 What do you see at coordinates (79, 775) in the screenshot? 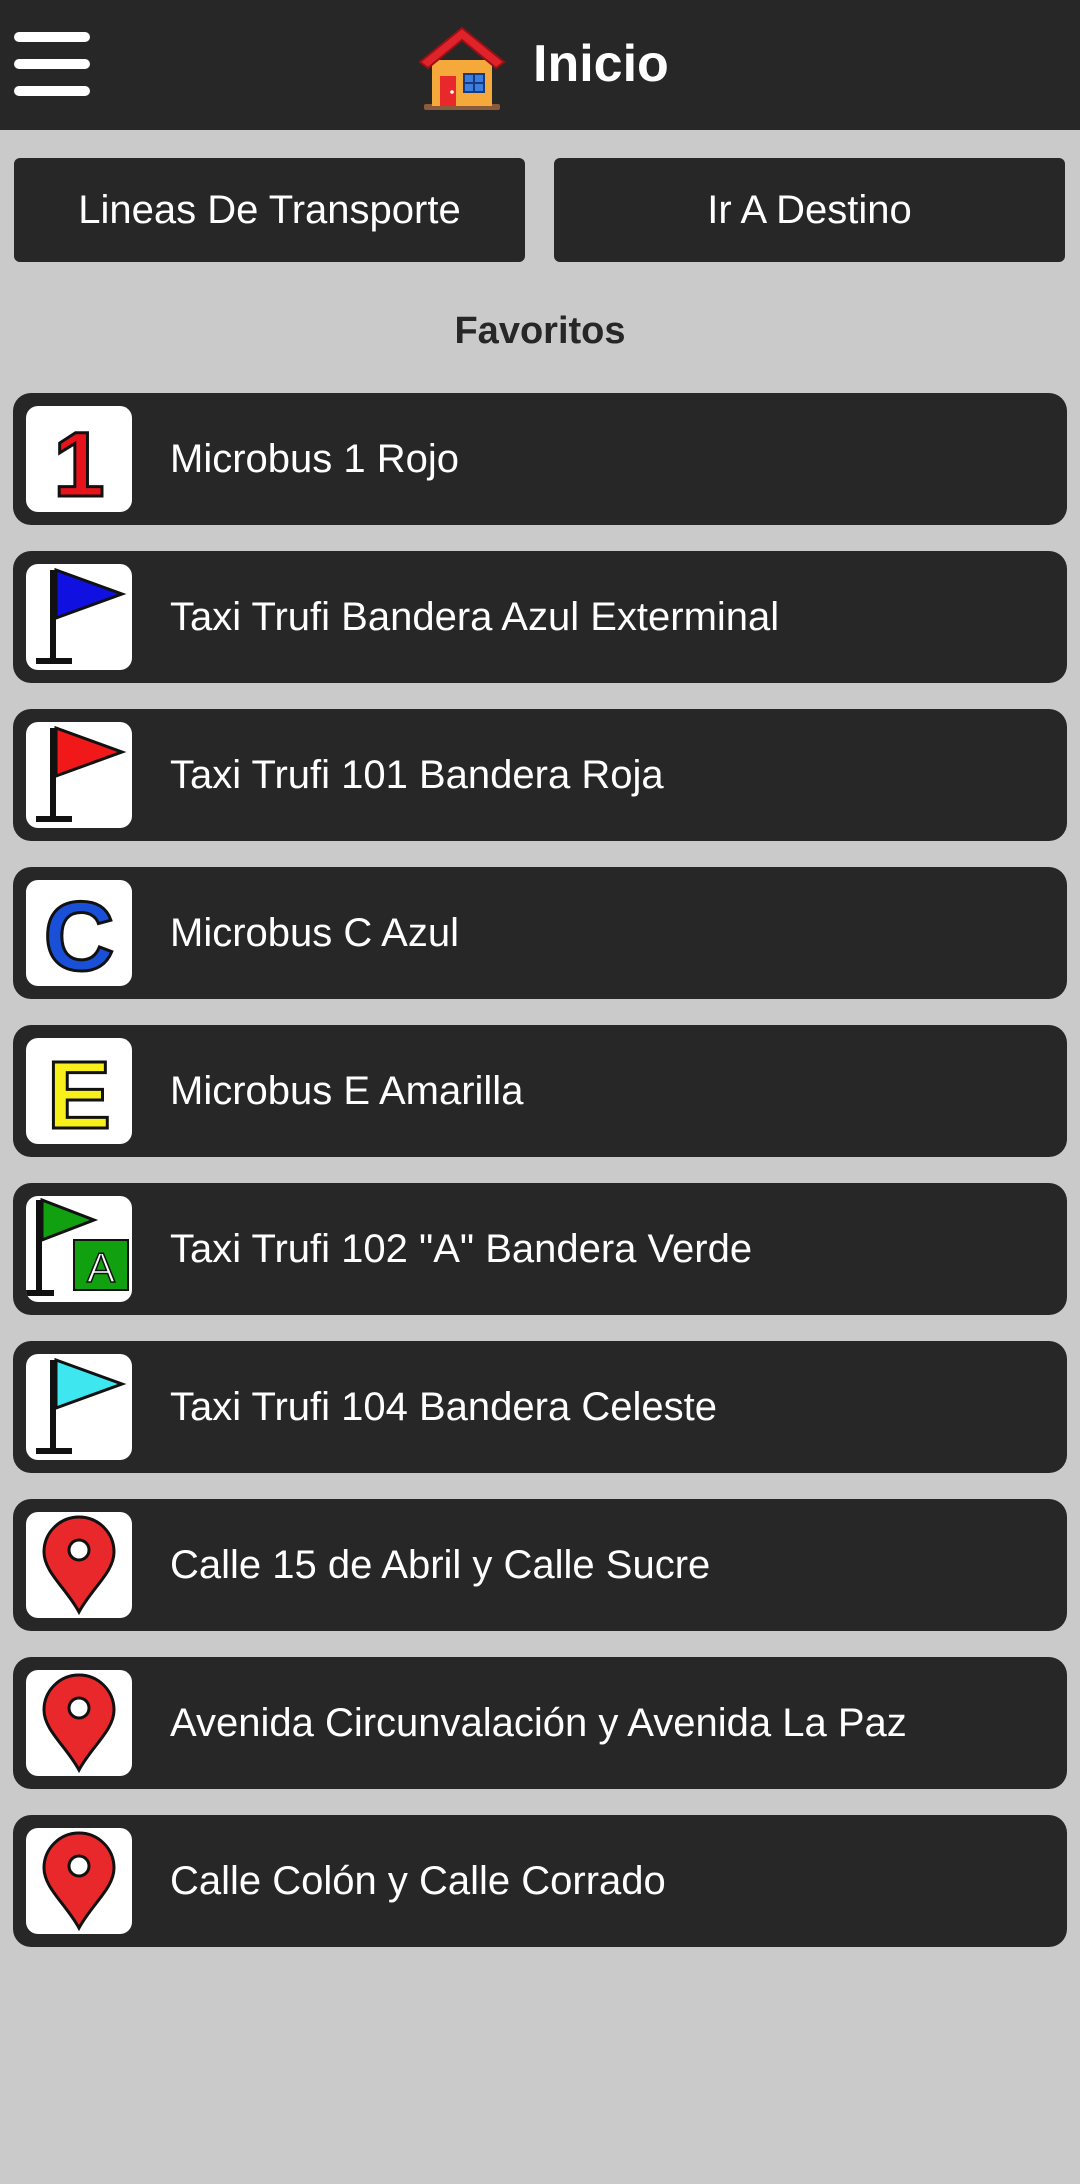
I see `red-flag-icon` at bounding box center [79, 775].